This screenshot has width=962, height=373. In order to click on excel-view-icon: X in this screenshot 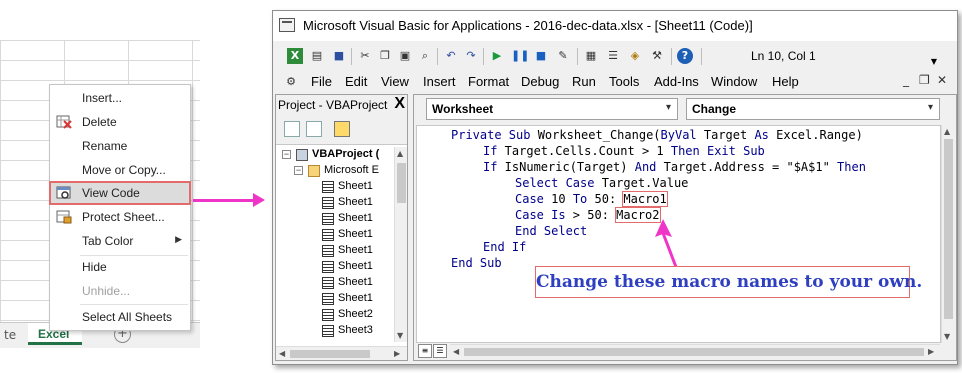, I will do `click(295, 56)`.